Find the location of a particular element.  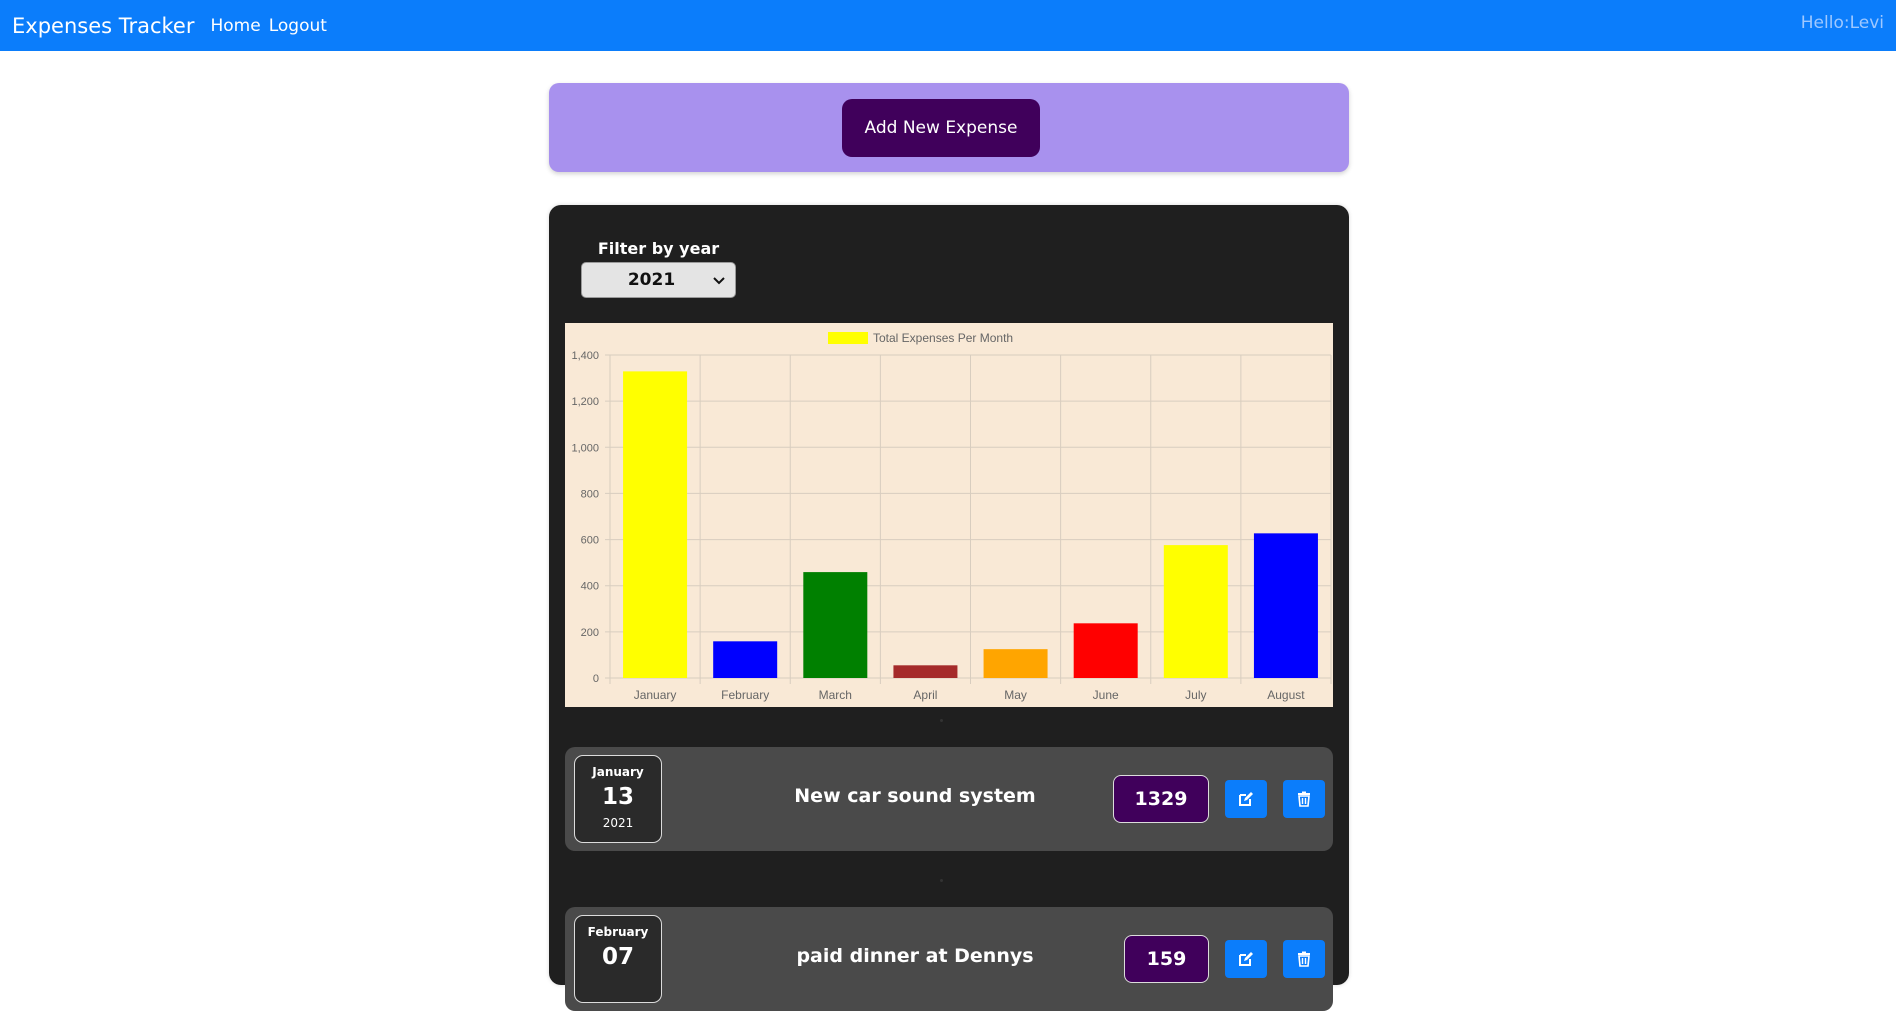

year-select: 2021 is located at coordinates (658, 280).